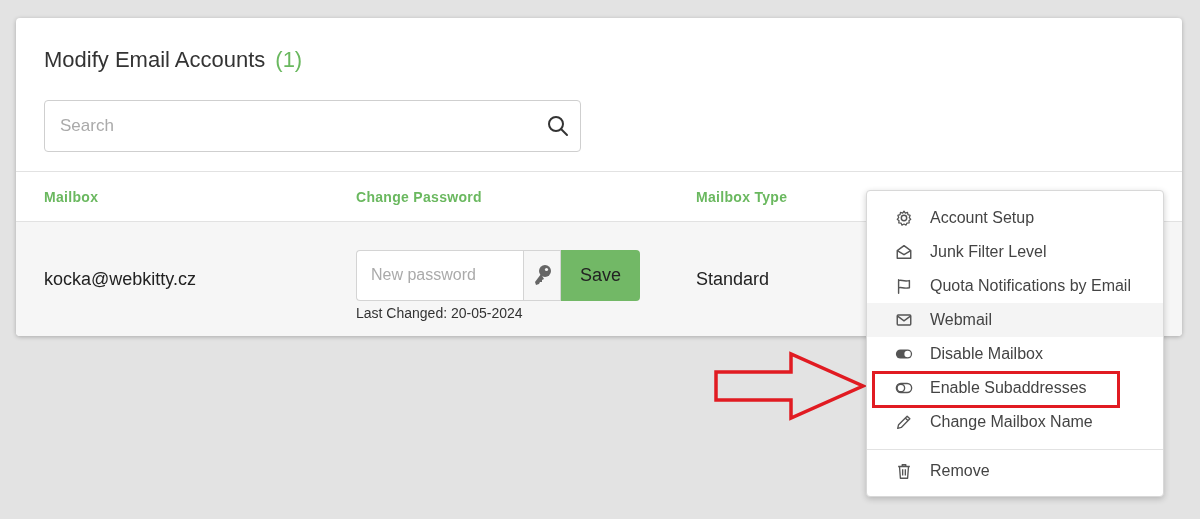 This screenshot has width=1200, height=519. What do you see at coordinates (982, 218) in the screenshot?
I see `menu-item-label: Account Setup` at bounding box center [982, 218].